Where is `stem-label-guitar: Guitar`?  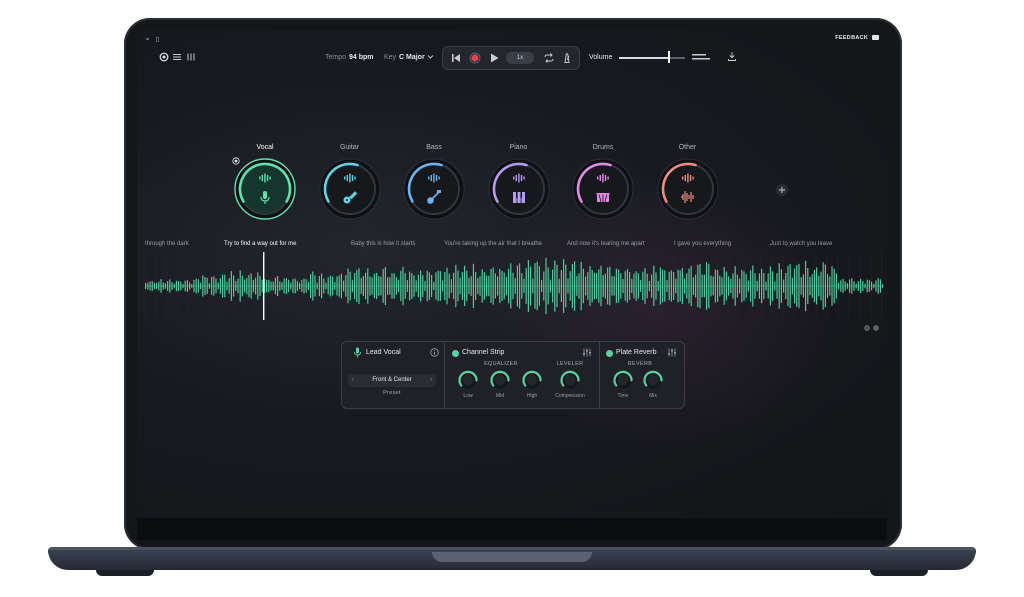 stem-label-guitar: Guitar is located at coordinates (349, 147).